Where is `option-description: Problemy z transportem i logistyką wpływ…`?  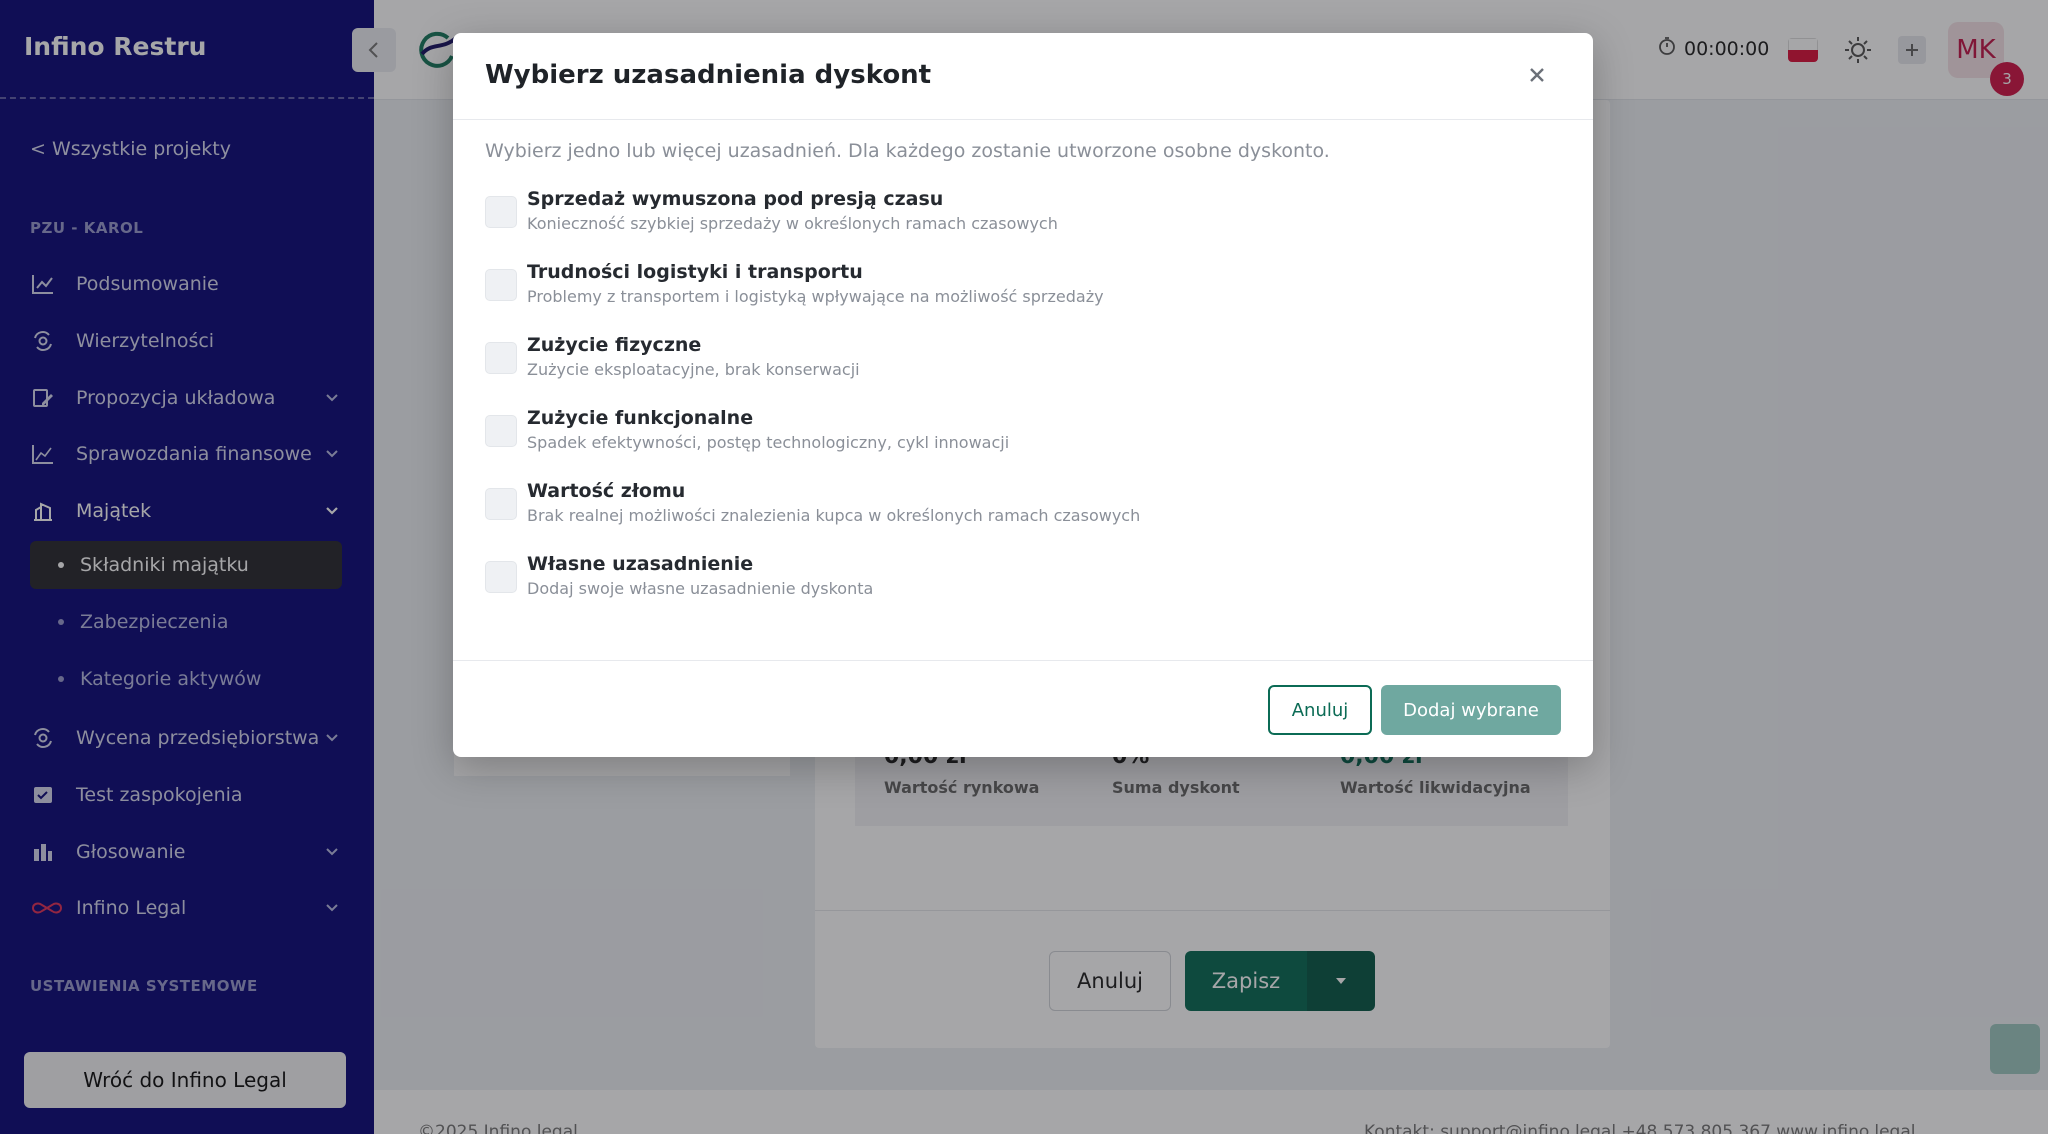
option-description: Problemy z transportem i logistyką wpływ… is located at coordinates (815, 296).